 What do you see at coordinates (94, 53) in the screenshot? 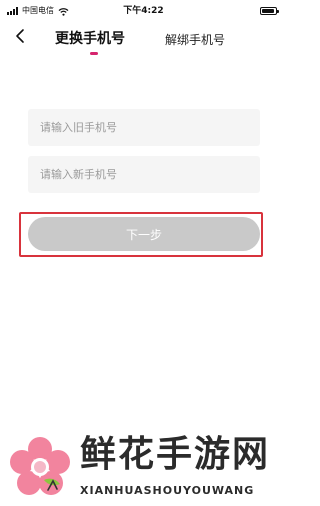
I see `active-tab-indicator` at bounding box center [94, 53].